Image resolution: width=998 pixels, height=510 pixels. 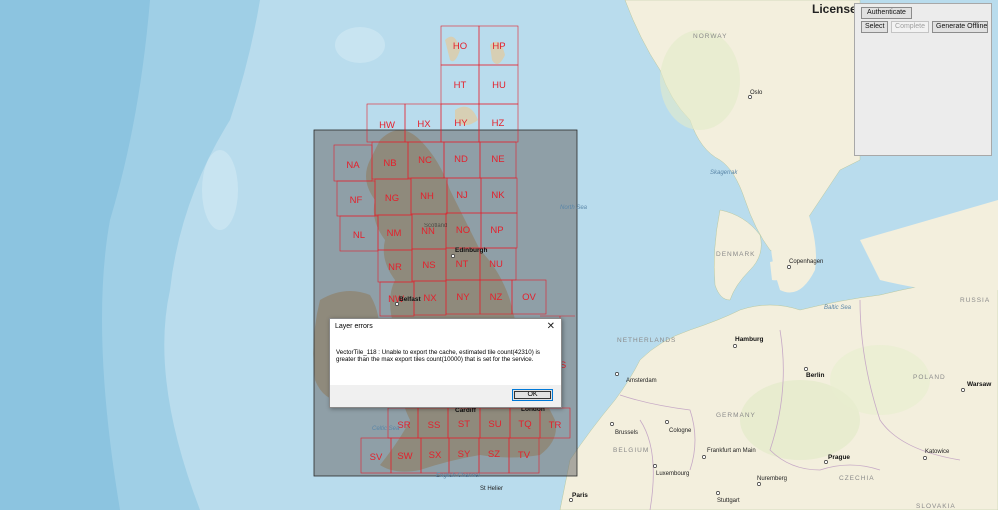 I want to click on grid-label: TR, so click(x=555, y=425).